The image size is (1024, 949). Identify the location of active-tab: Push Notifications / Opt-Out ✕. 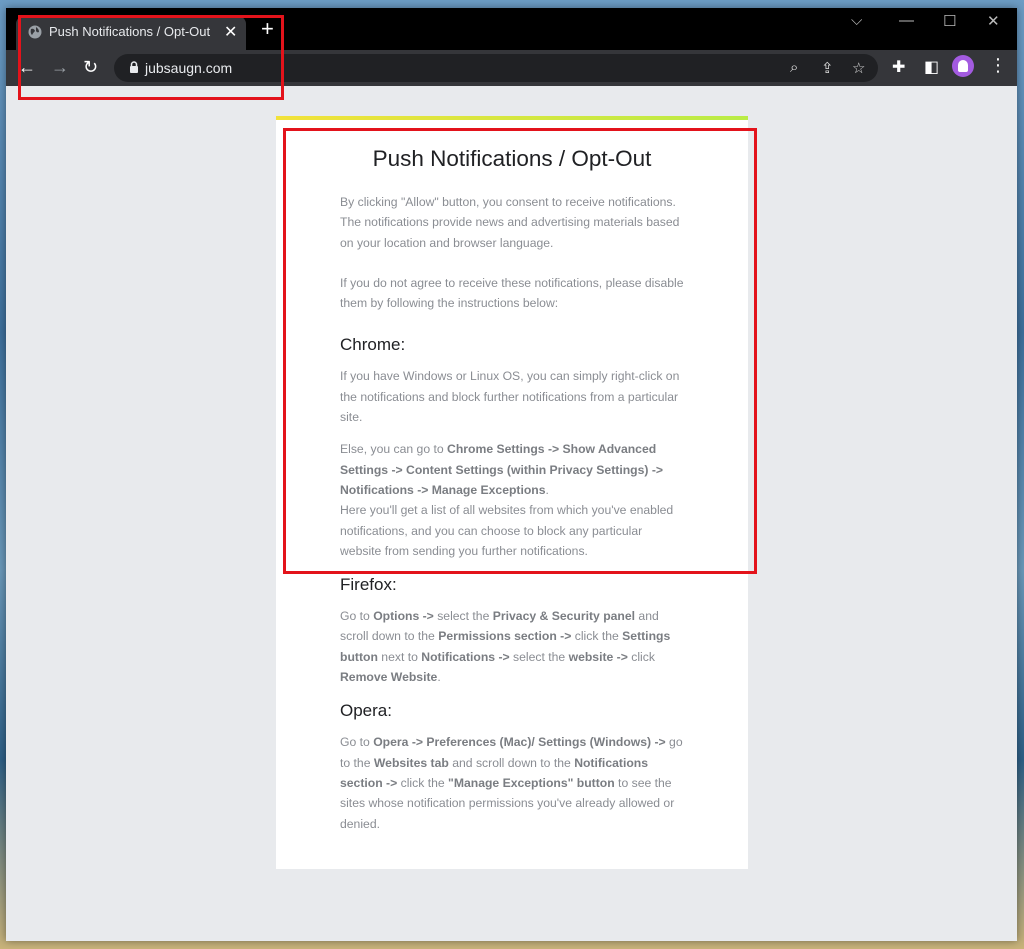
(131, 33).